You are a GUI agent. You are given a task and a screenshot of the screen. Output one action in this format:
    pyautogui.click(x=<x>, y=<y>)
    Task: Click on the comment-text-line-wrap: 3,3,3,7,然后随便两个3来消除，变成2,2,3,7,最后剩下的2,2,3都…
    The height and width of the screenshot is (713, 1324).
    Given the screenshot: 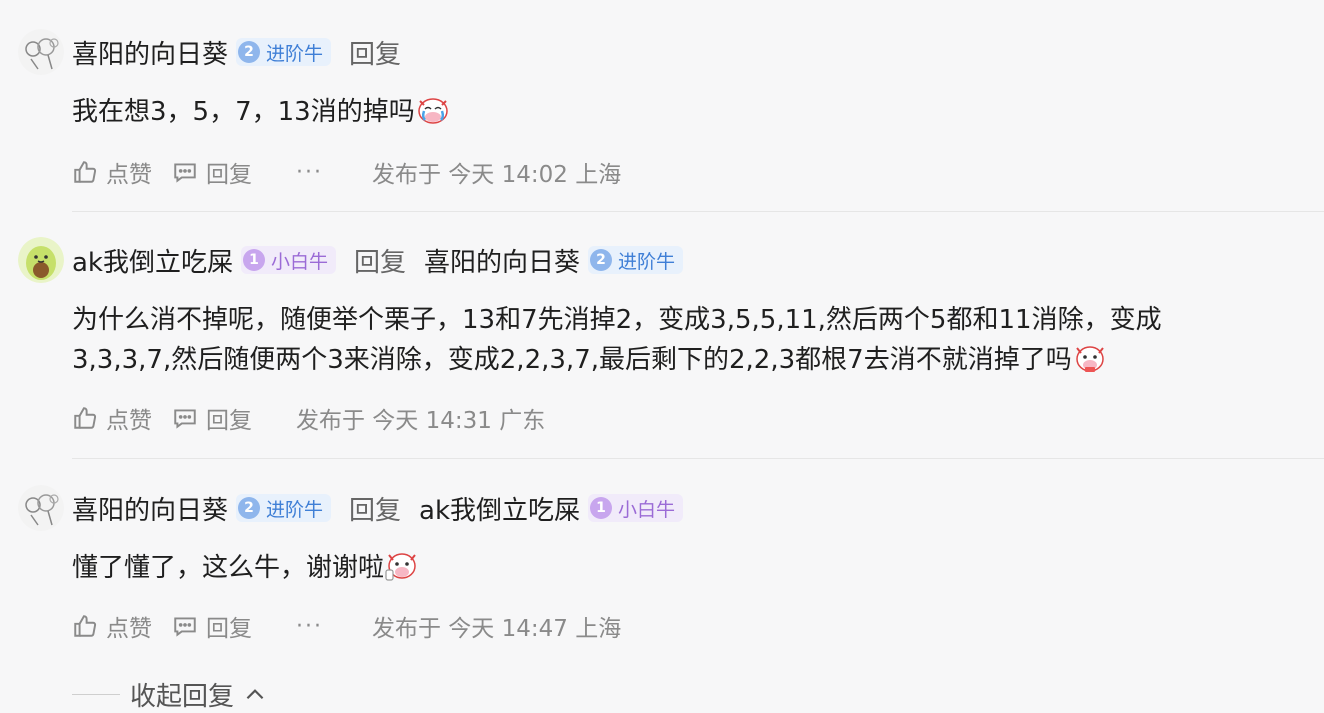 What is the action you would take?
    pyautogui.click(x=642, y=360)
    